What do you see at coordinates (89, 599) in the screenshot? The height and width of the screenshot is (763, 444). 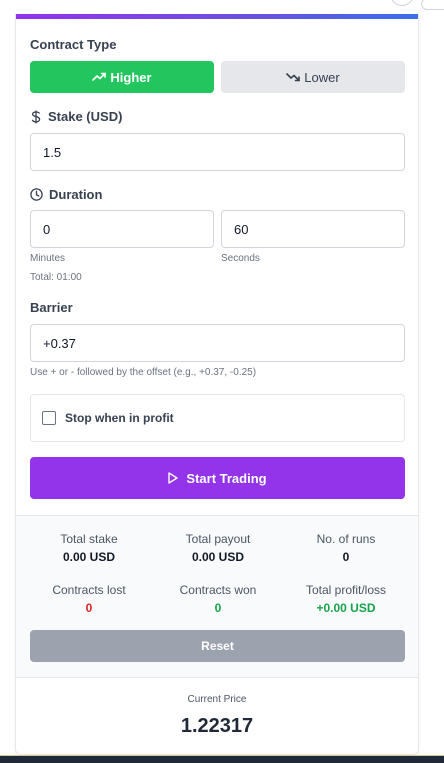 I see `contracts-lost-stat: Contracts lost 0` at bounding box center [89, 599].